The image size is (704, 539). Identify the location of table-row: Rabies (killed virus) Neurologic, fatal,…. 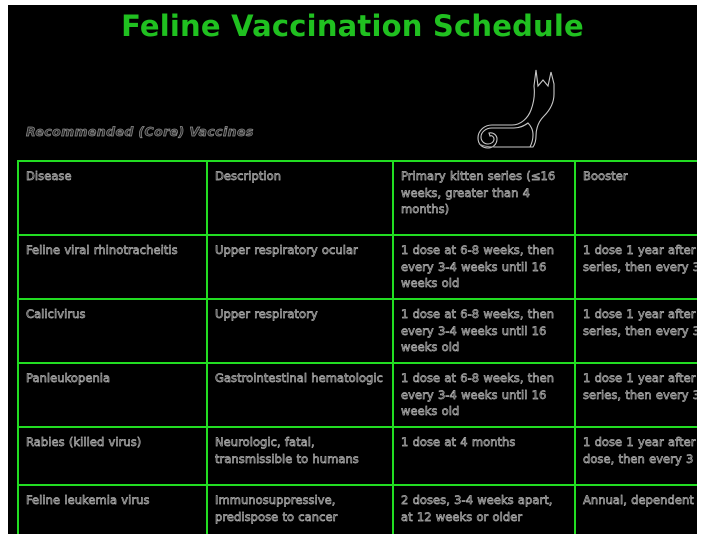
(357, 456).